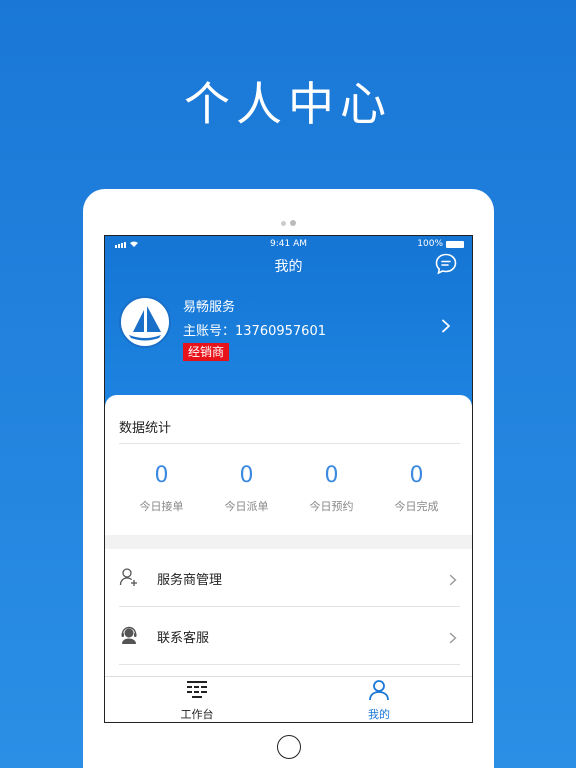 Image resolution: width=576 pixels, height=768 pixels. What do you see at coordinates (379, 714) in the screenshot?
I see `tab-label: 我的` at bounding box center [379, 714].